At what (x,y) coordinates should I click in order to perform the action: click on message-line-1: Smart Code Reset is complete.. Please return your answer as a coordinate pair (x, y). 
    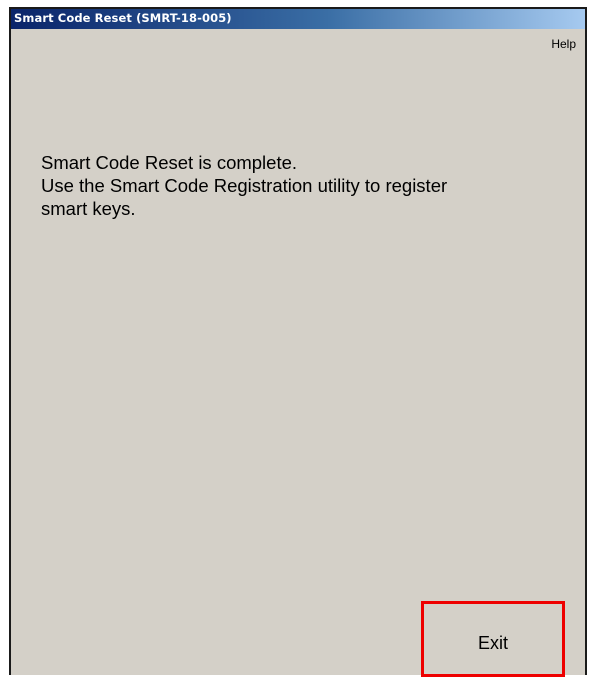
    Looking at the image, I should click on (169, 162).